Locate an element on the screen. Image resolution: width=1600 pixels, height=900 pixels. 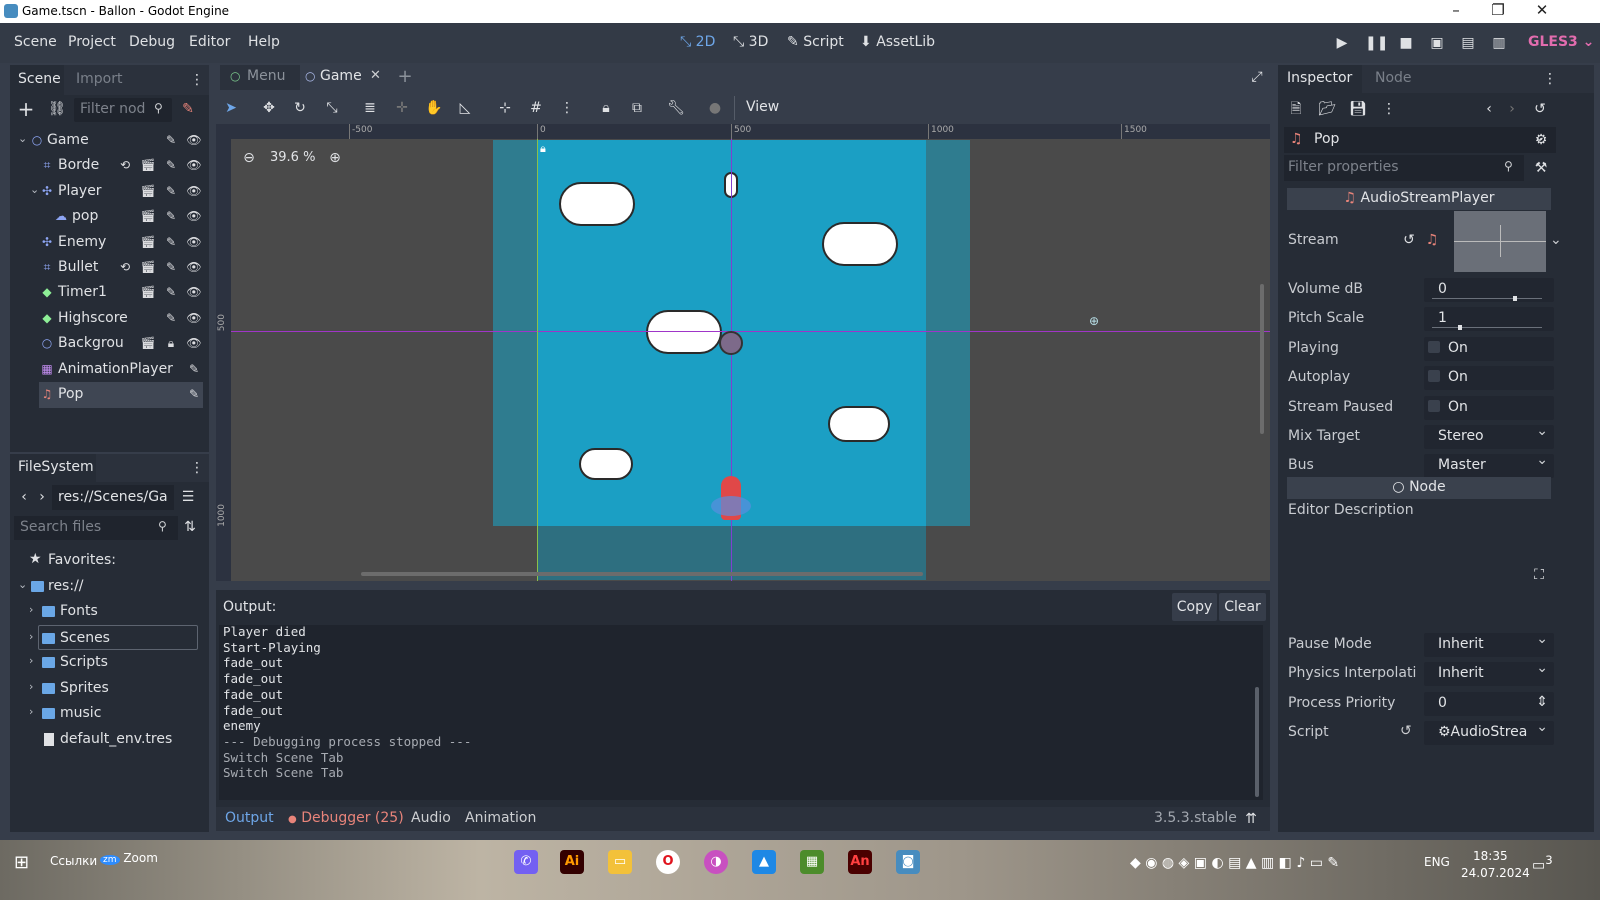
opera-icon: O is located at coordinates (668, 862).